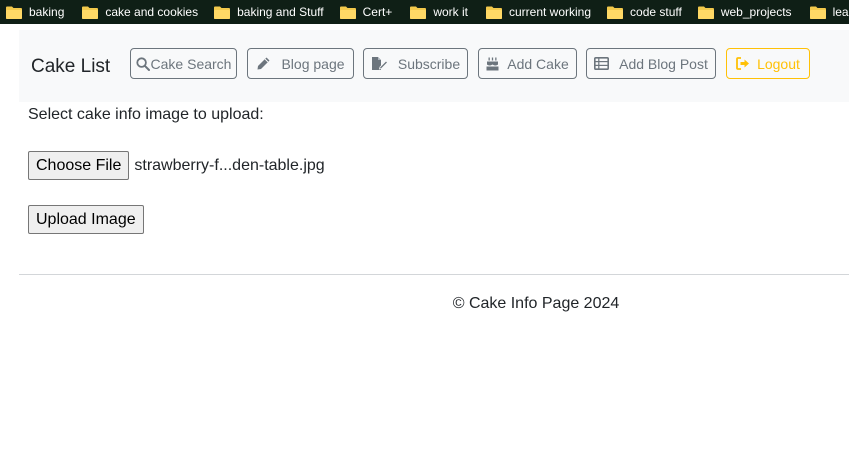 Image resolution: width=849 pixels, height=450 pixels. I want to click on bookmark-label: baking and Stuff, so click(280, 12).